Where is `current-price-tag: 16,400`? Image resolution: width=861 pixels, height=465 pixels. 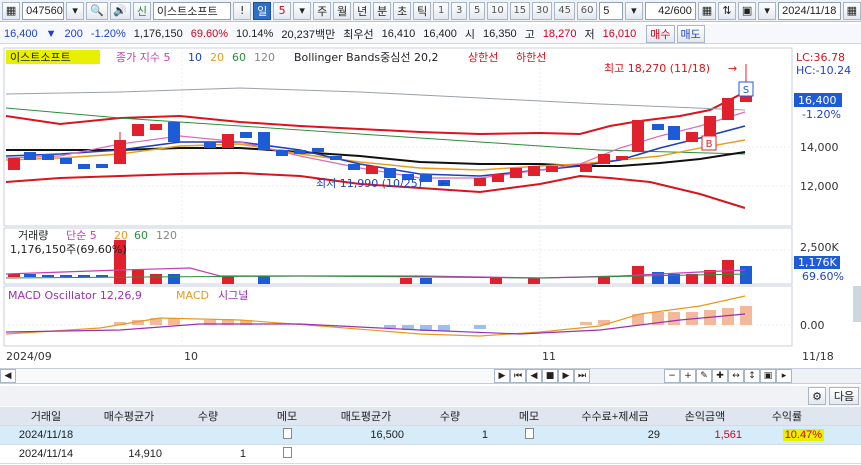
current-price-tag: 16,400 is located at coordinates (817, 100).